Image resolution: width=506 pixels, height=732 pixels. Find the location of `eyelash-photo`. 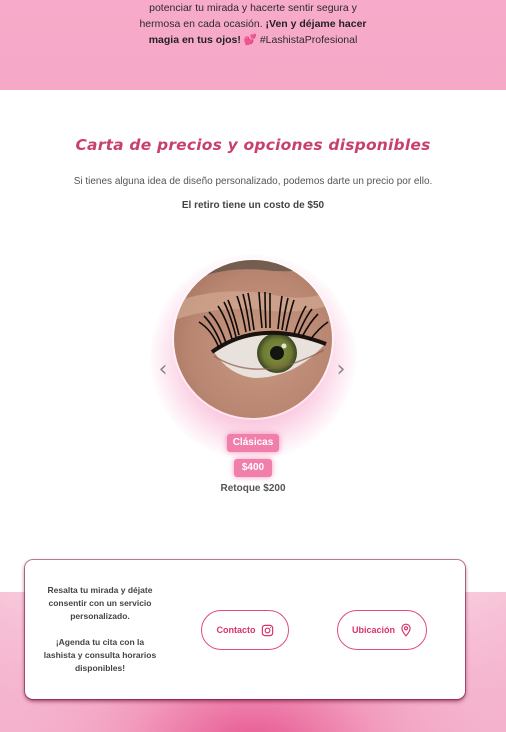

eyelash-photo is located at coordinates (253, 339).